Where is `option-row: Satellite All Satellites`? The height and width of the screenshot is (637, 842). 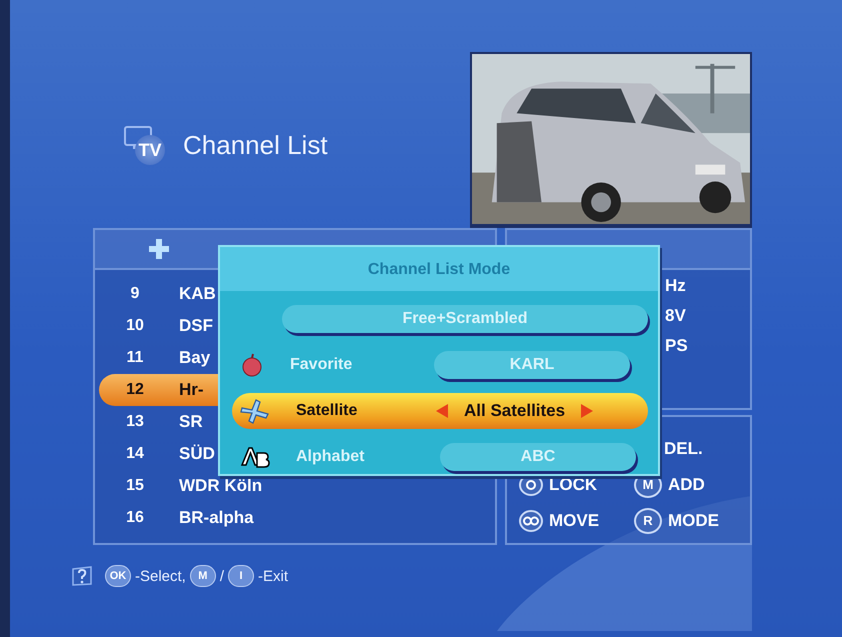
option-row: Satellite All Satellites is located at coordinates (440, 411).